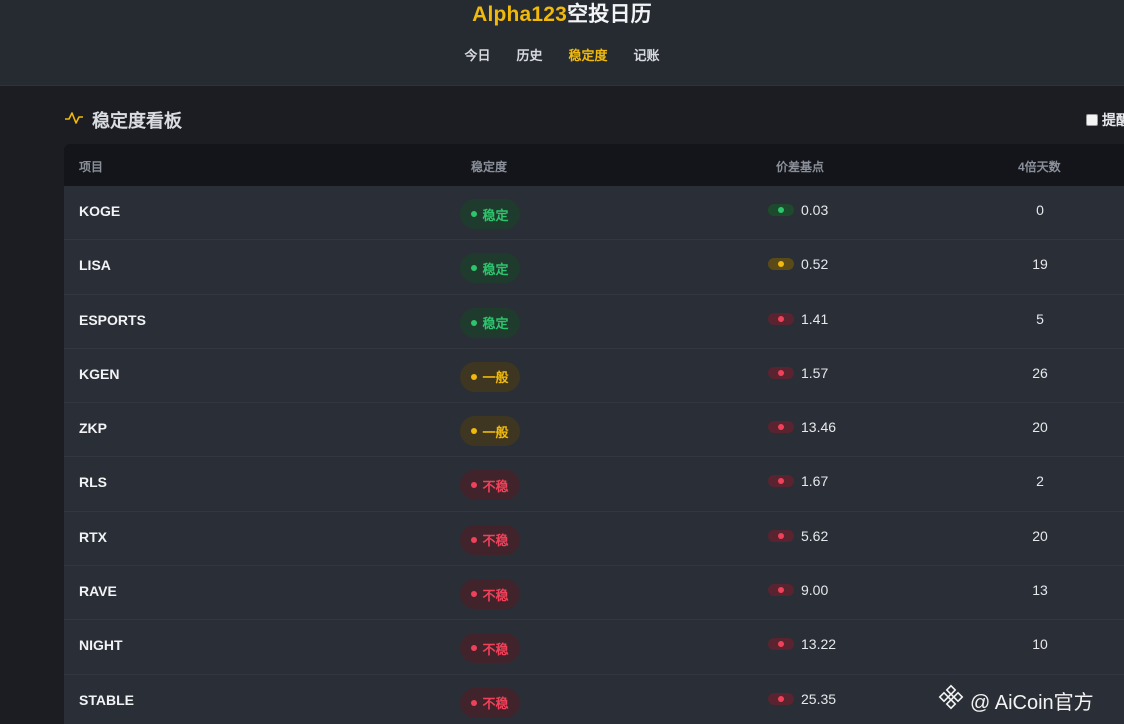 This screenshot has width=1124, height=724. Describe the element at coordinates (1040, 644) in the screenshot. I see `days-value: 10` at that location.